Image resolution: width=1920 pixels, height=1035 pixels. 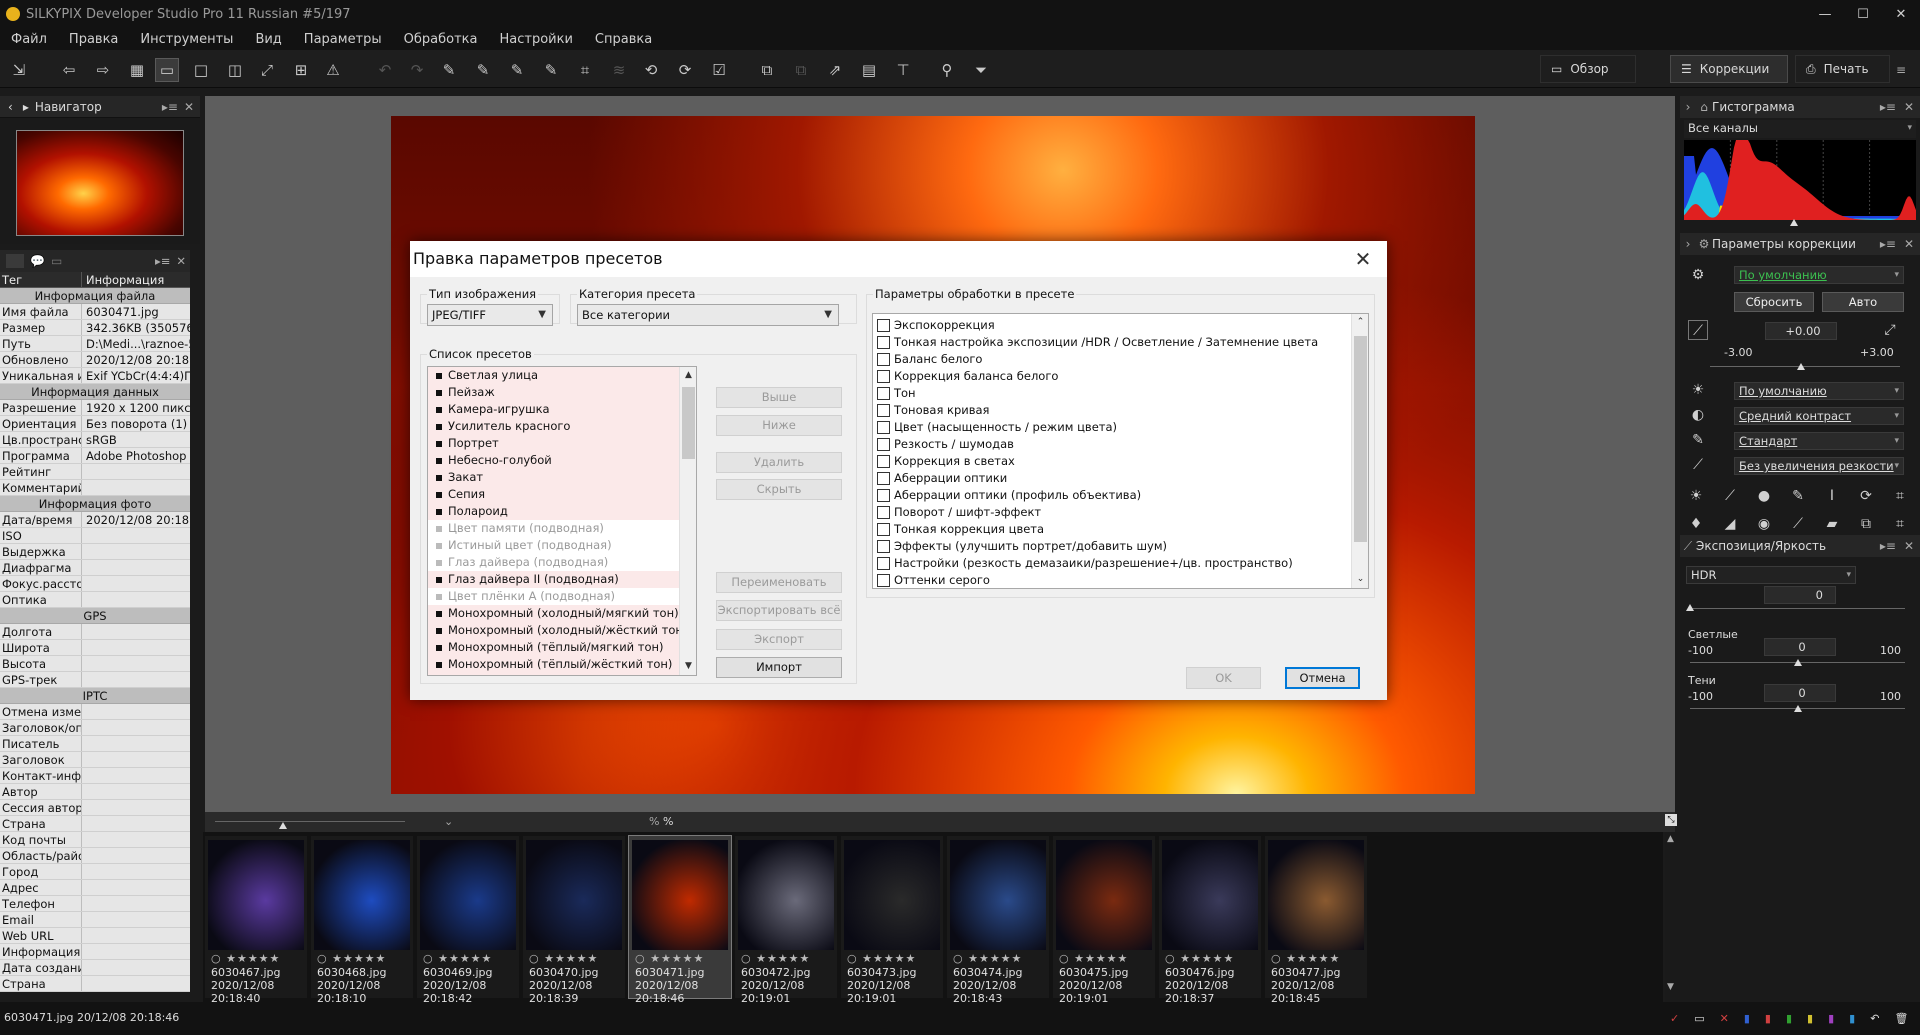 I want to click on rotate-tool-icon: ⟳, so click(x=1866, y=496).